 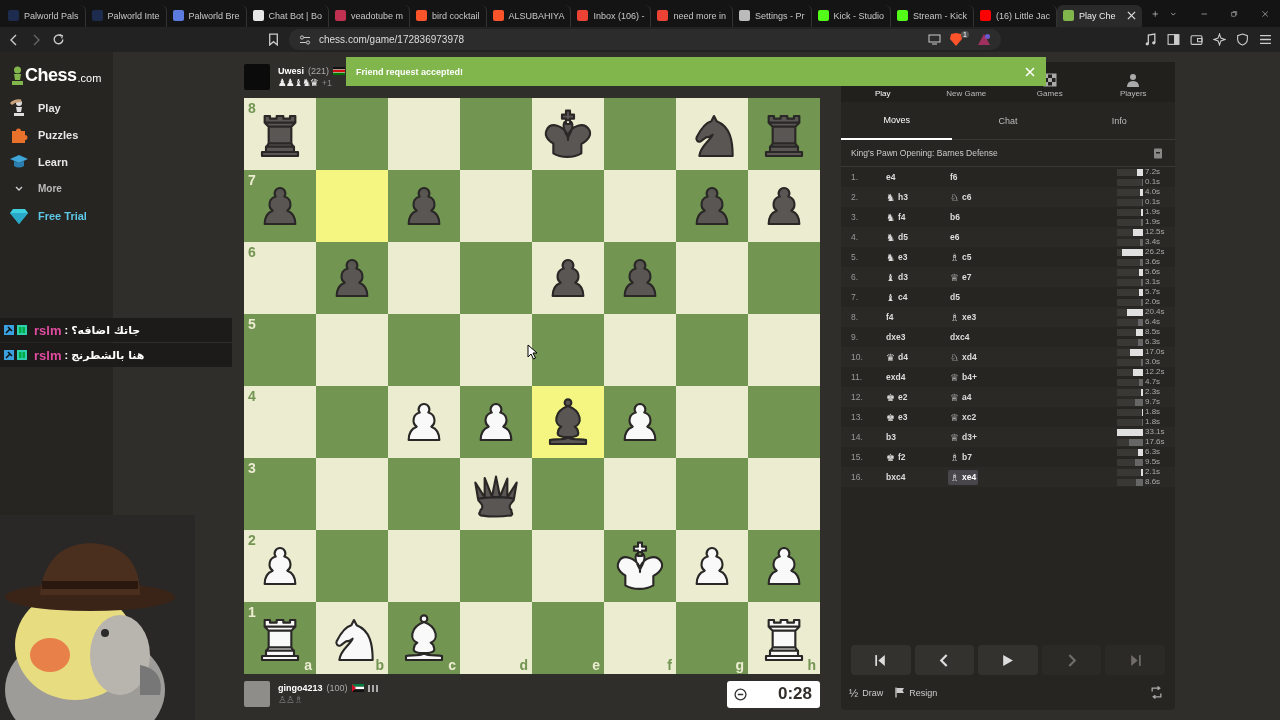 What do you see at coordinates (896, 377) in the screenshot?
I see `move: exd4` at bounding box center [896, 377].